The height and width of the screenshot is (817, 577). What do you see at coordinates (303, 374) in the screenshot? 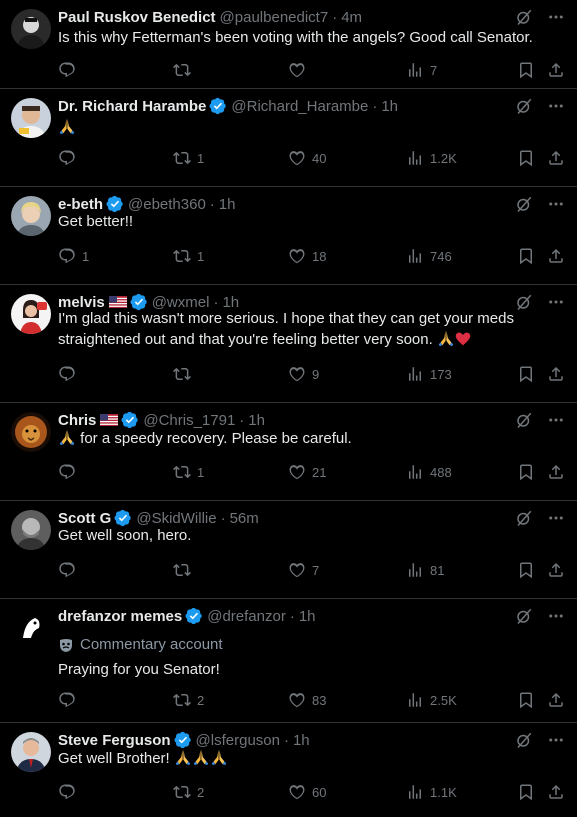
I see `like-button: 9` at bounding box center [303, 374].